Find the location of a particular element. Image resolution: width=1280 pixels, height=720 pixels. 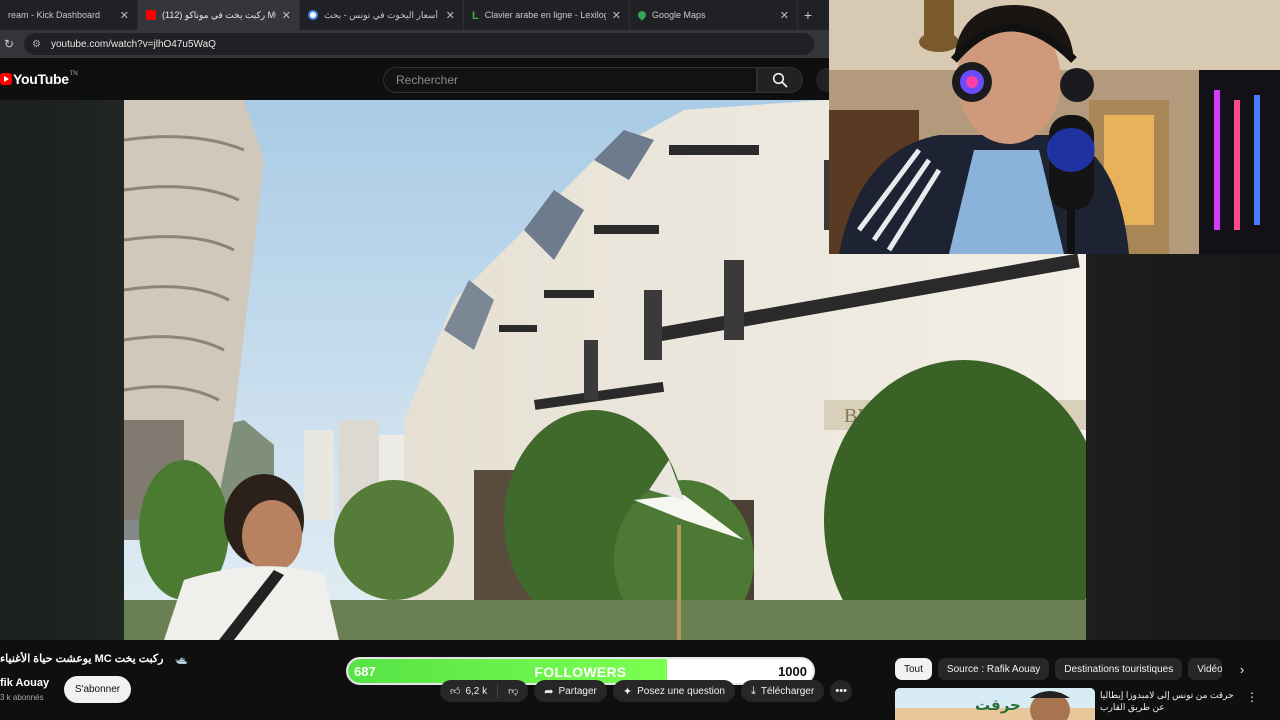

search-button is located at coordinates (780, 80).